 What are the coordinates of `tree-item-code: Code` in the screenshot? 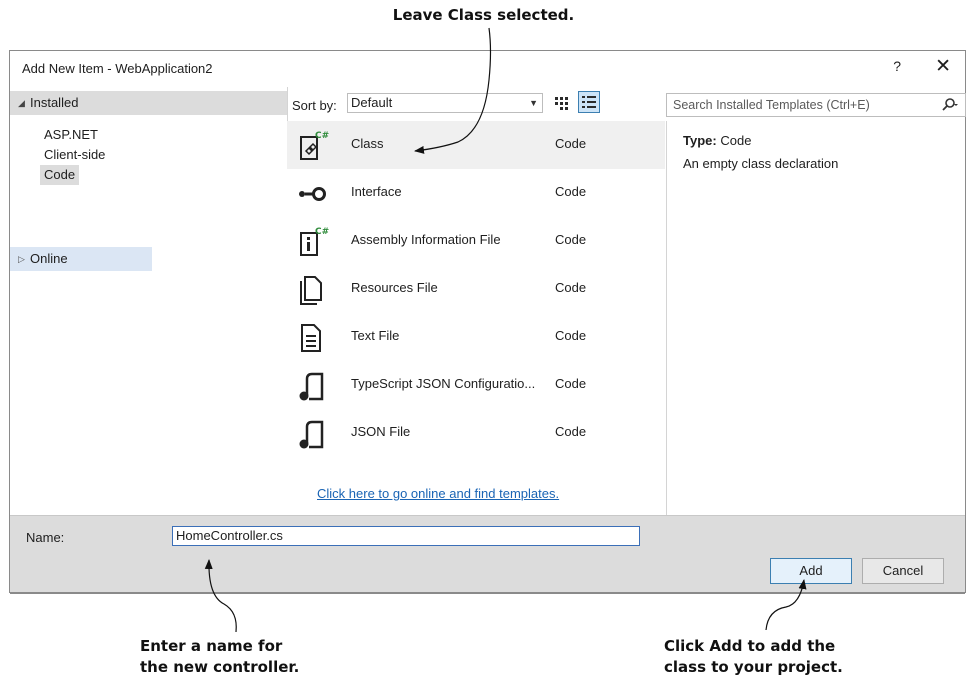 It's located at (60, 175).